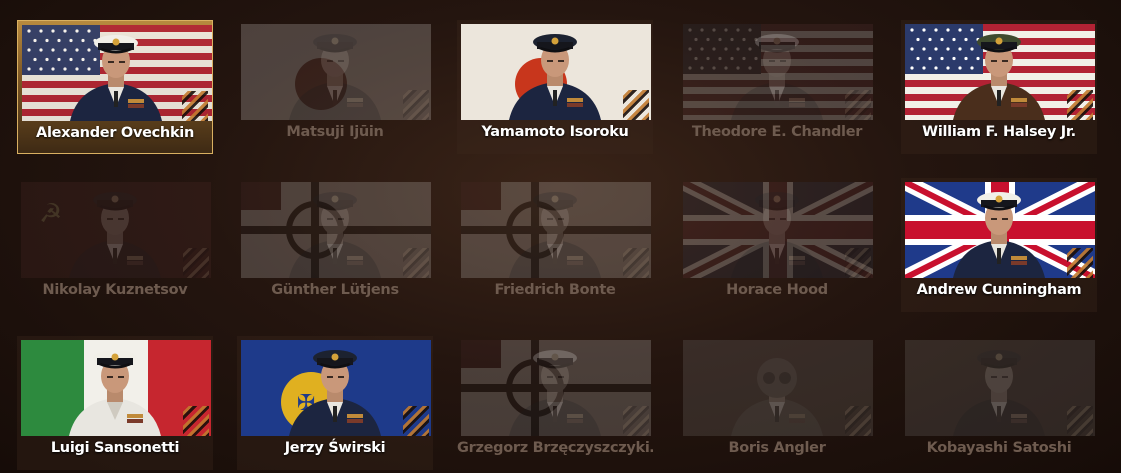 This screenshot has width=1121, height=473. I want to click on commander-card: Boris Angler, so click(777, 403).